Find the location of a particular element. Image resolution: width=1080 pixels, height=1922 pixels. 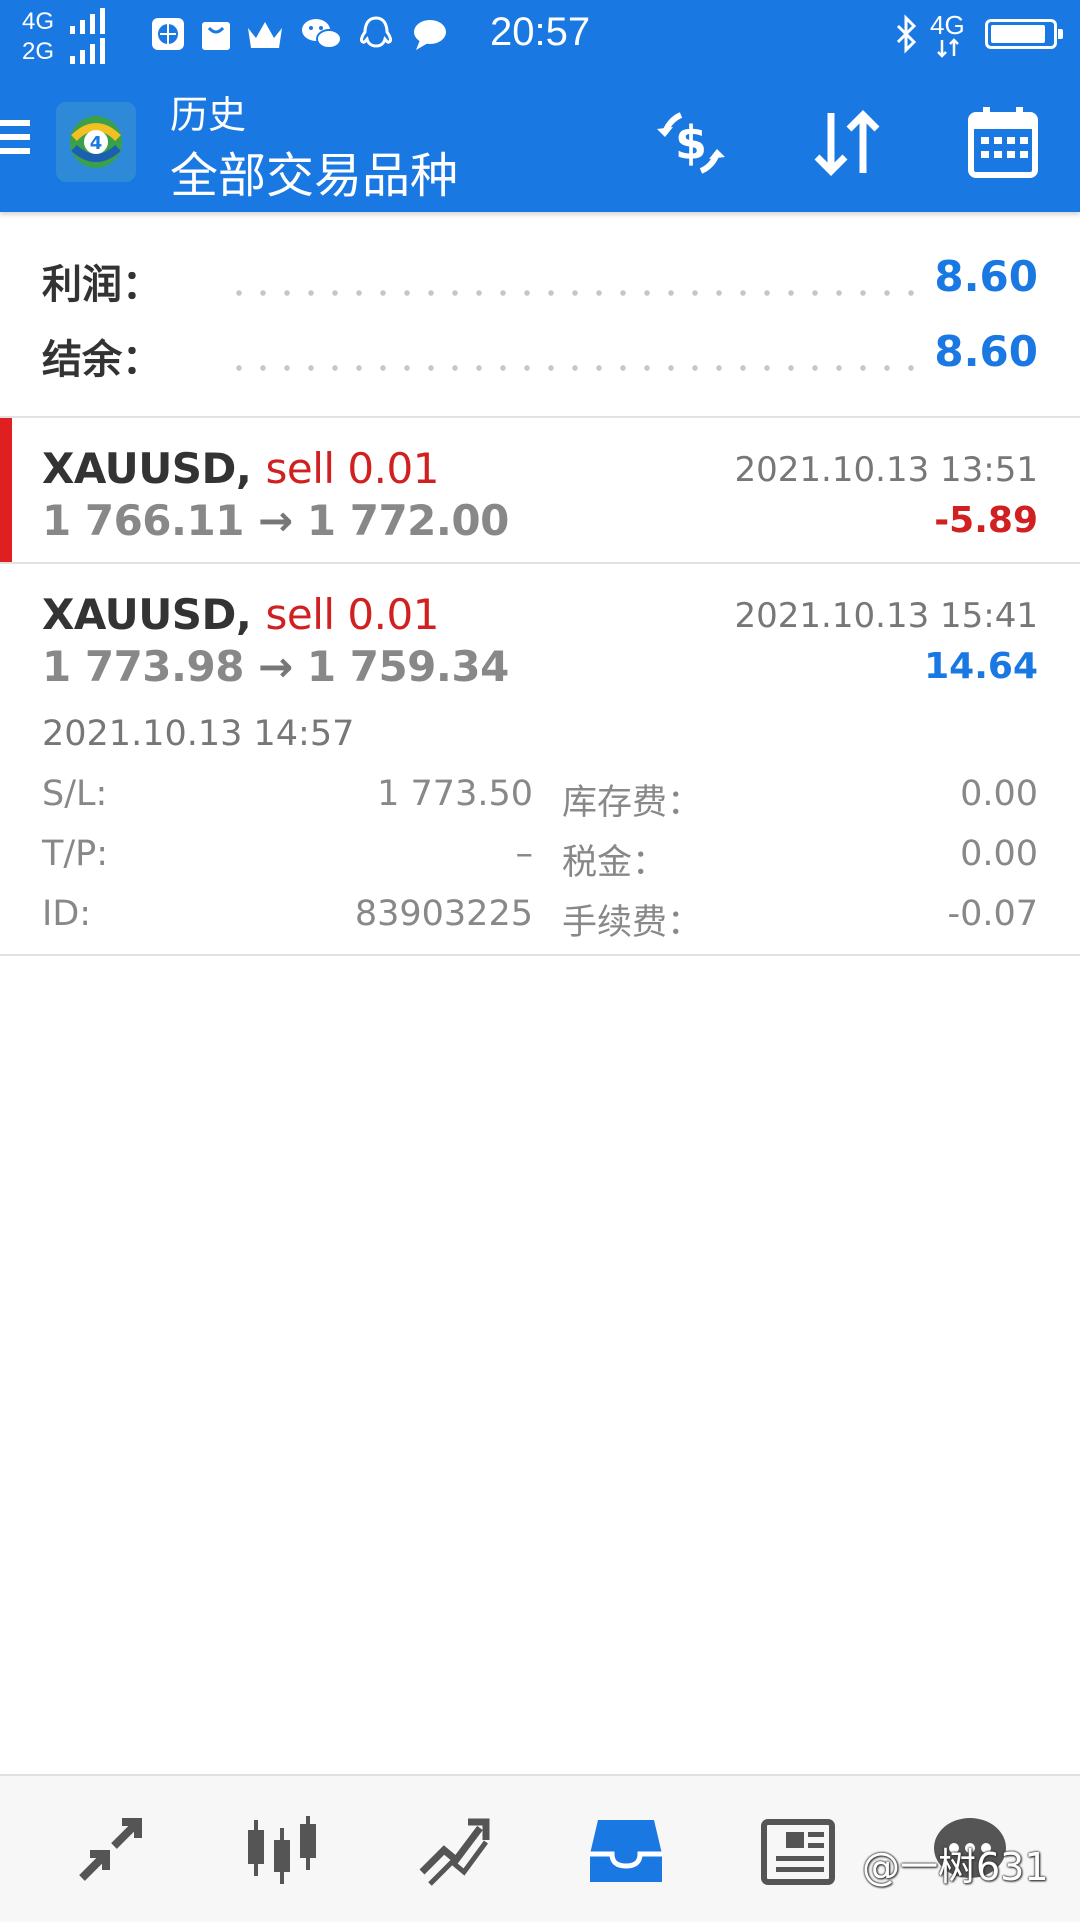

trend-icon is located at coordinates (454, 1852).